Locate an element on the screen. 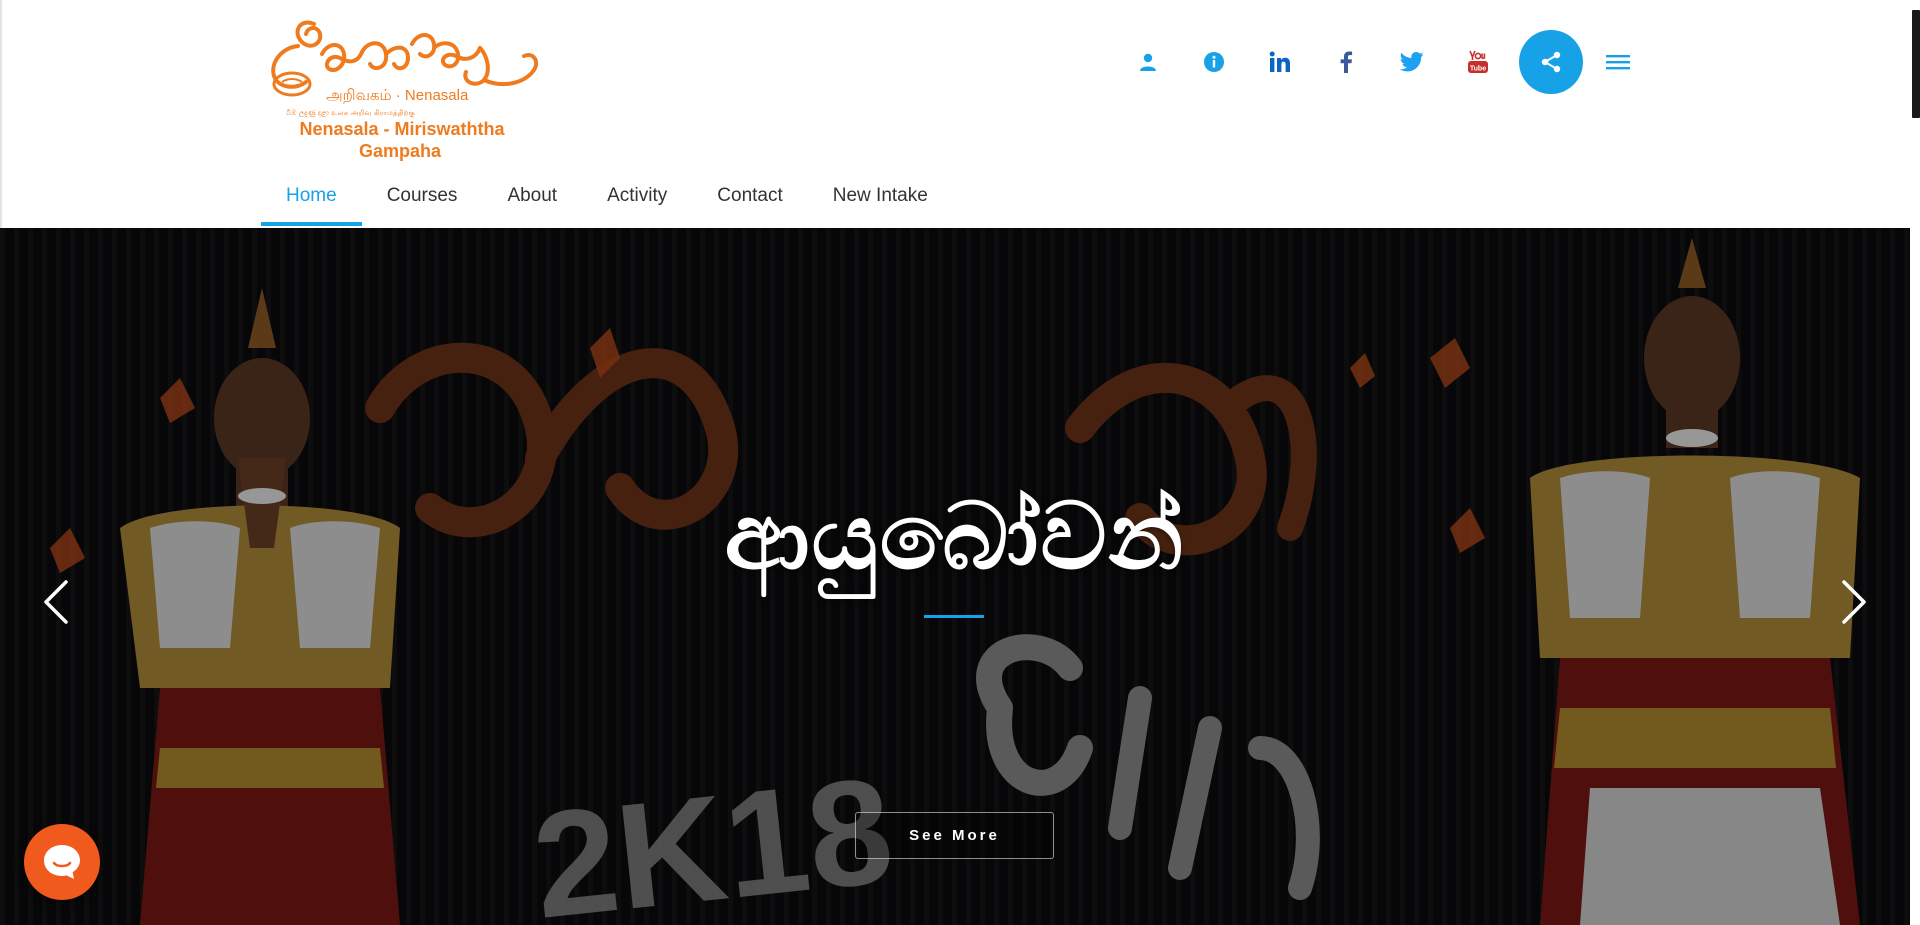  hero-title: ආයුබෝවන් is located at coordinates (955, 536).